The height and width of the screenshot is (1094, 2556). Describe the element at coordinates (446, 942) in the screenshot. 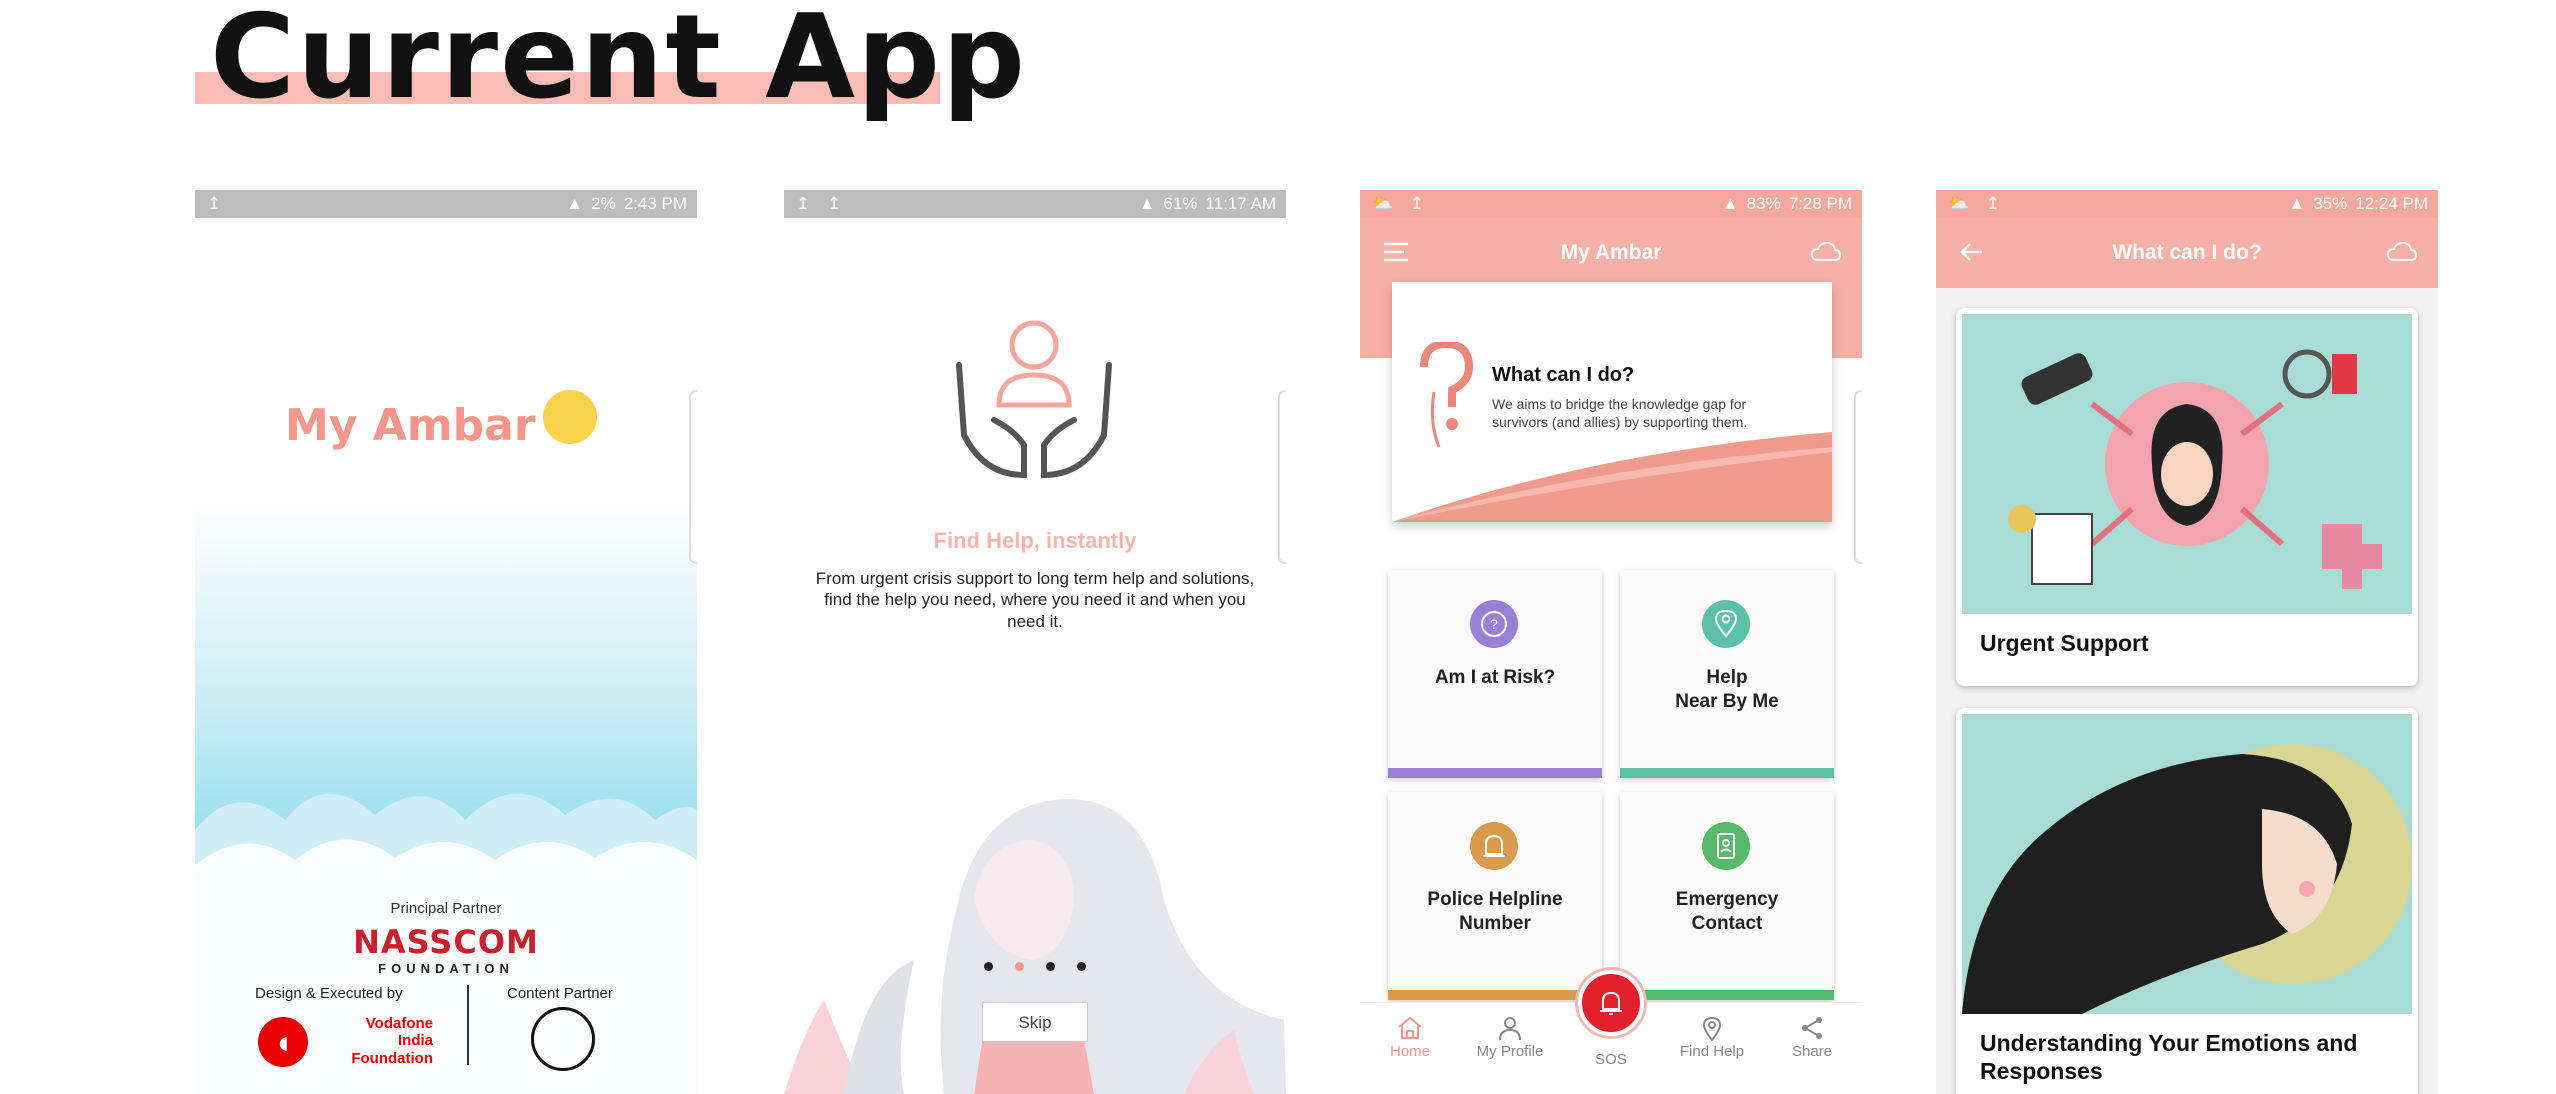

I see `nasscom-logo: NASSCOM` at that location.